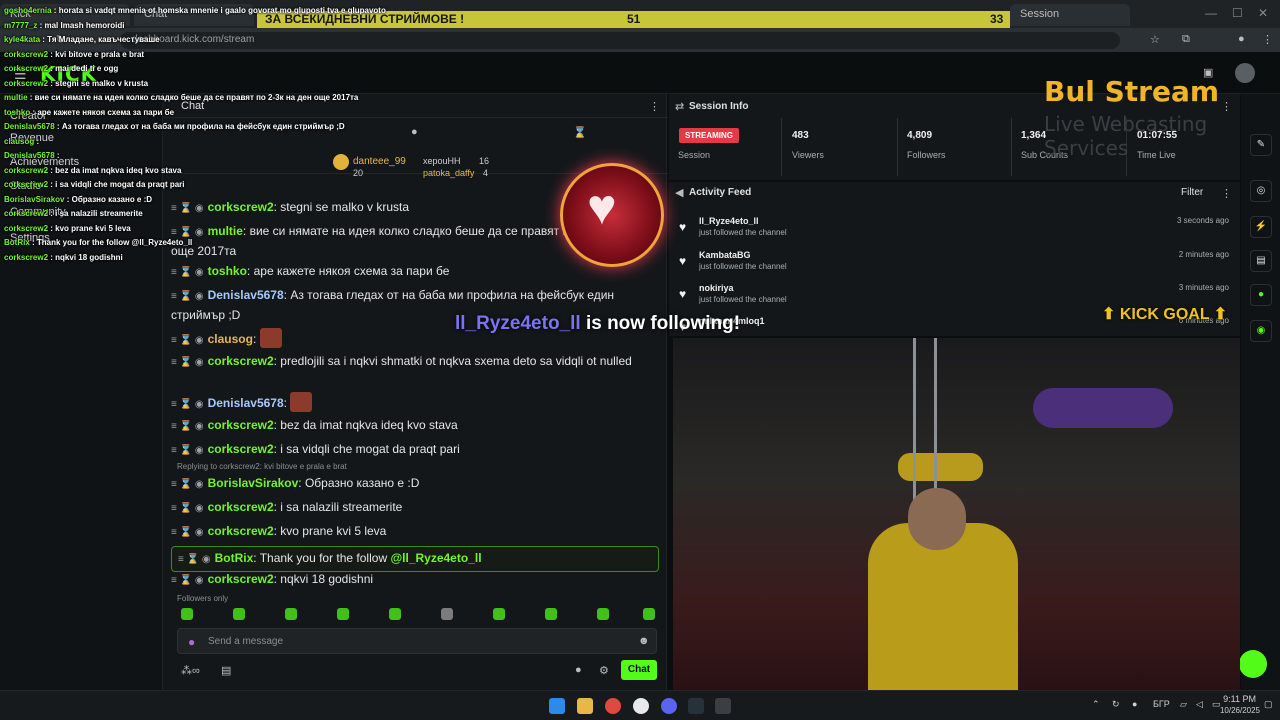 The image size is (1280, 720). What do you see at coordinates (333, 531) in the screenshot?
I see `chat-text: kvo prane kvi 5 leva` at bounding box center [333, 531].